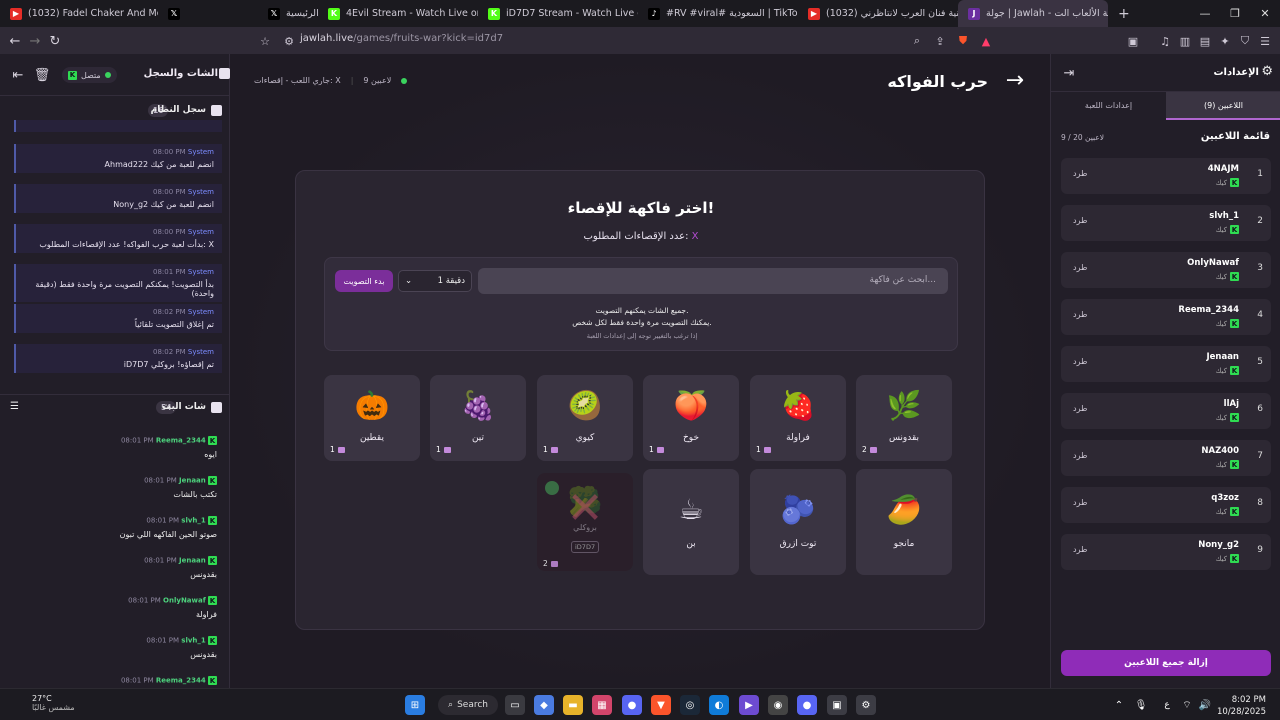 This screenshot has width=1280, height=720. What do you see at coordinates (468, 705) in the screenshot?
I see `taskbar-search: ⌕ Search` at bounding box center [468, 705].